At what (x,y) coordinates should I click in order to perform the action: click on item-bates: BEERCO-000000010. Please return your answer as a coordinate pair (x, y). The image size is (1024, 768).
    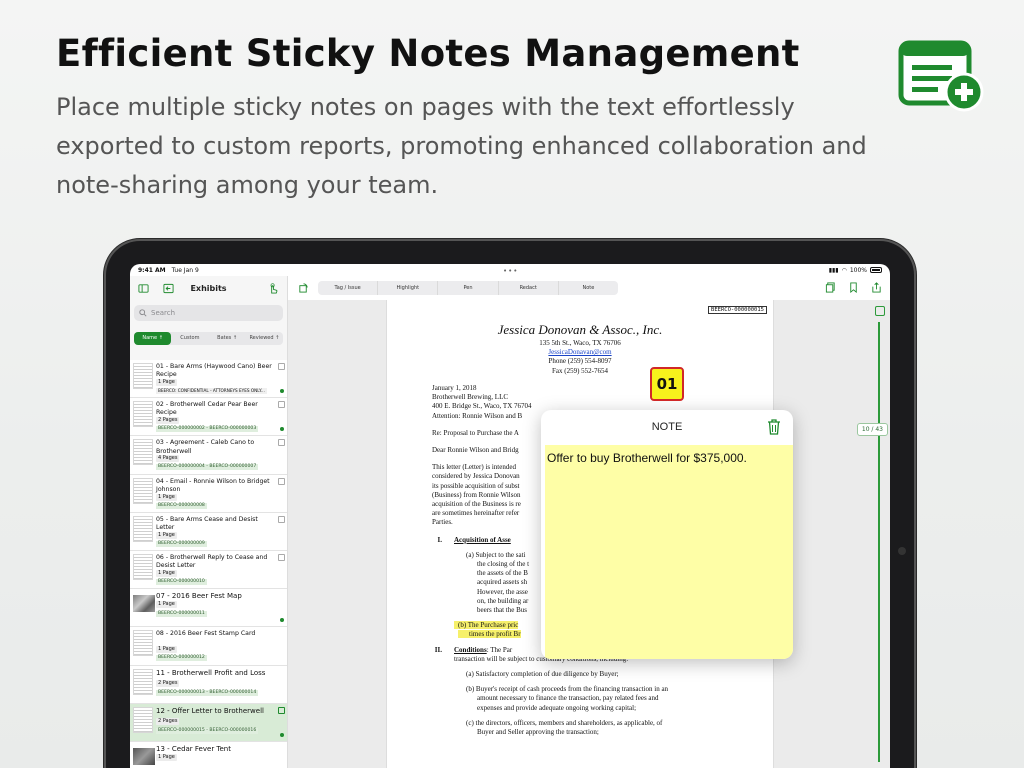
    Looking at the image, I should click on (181, 581).